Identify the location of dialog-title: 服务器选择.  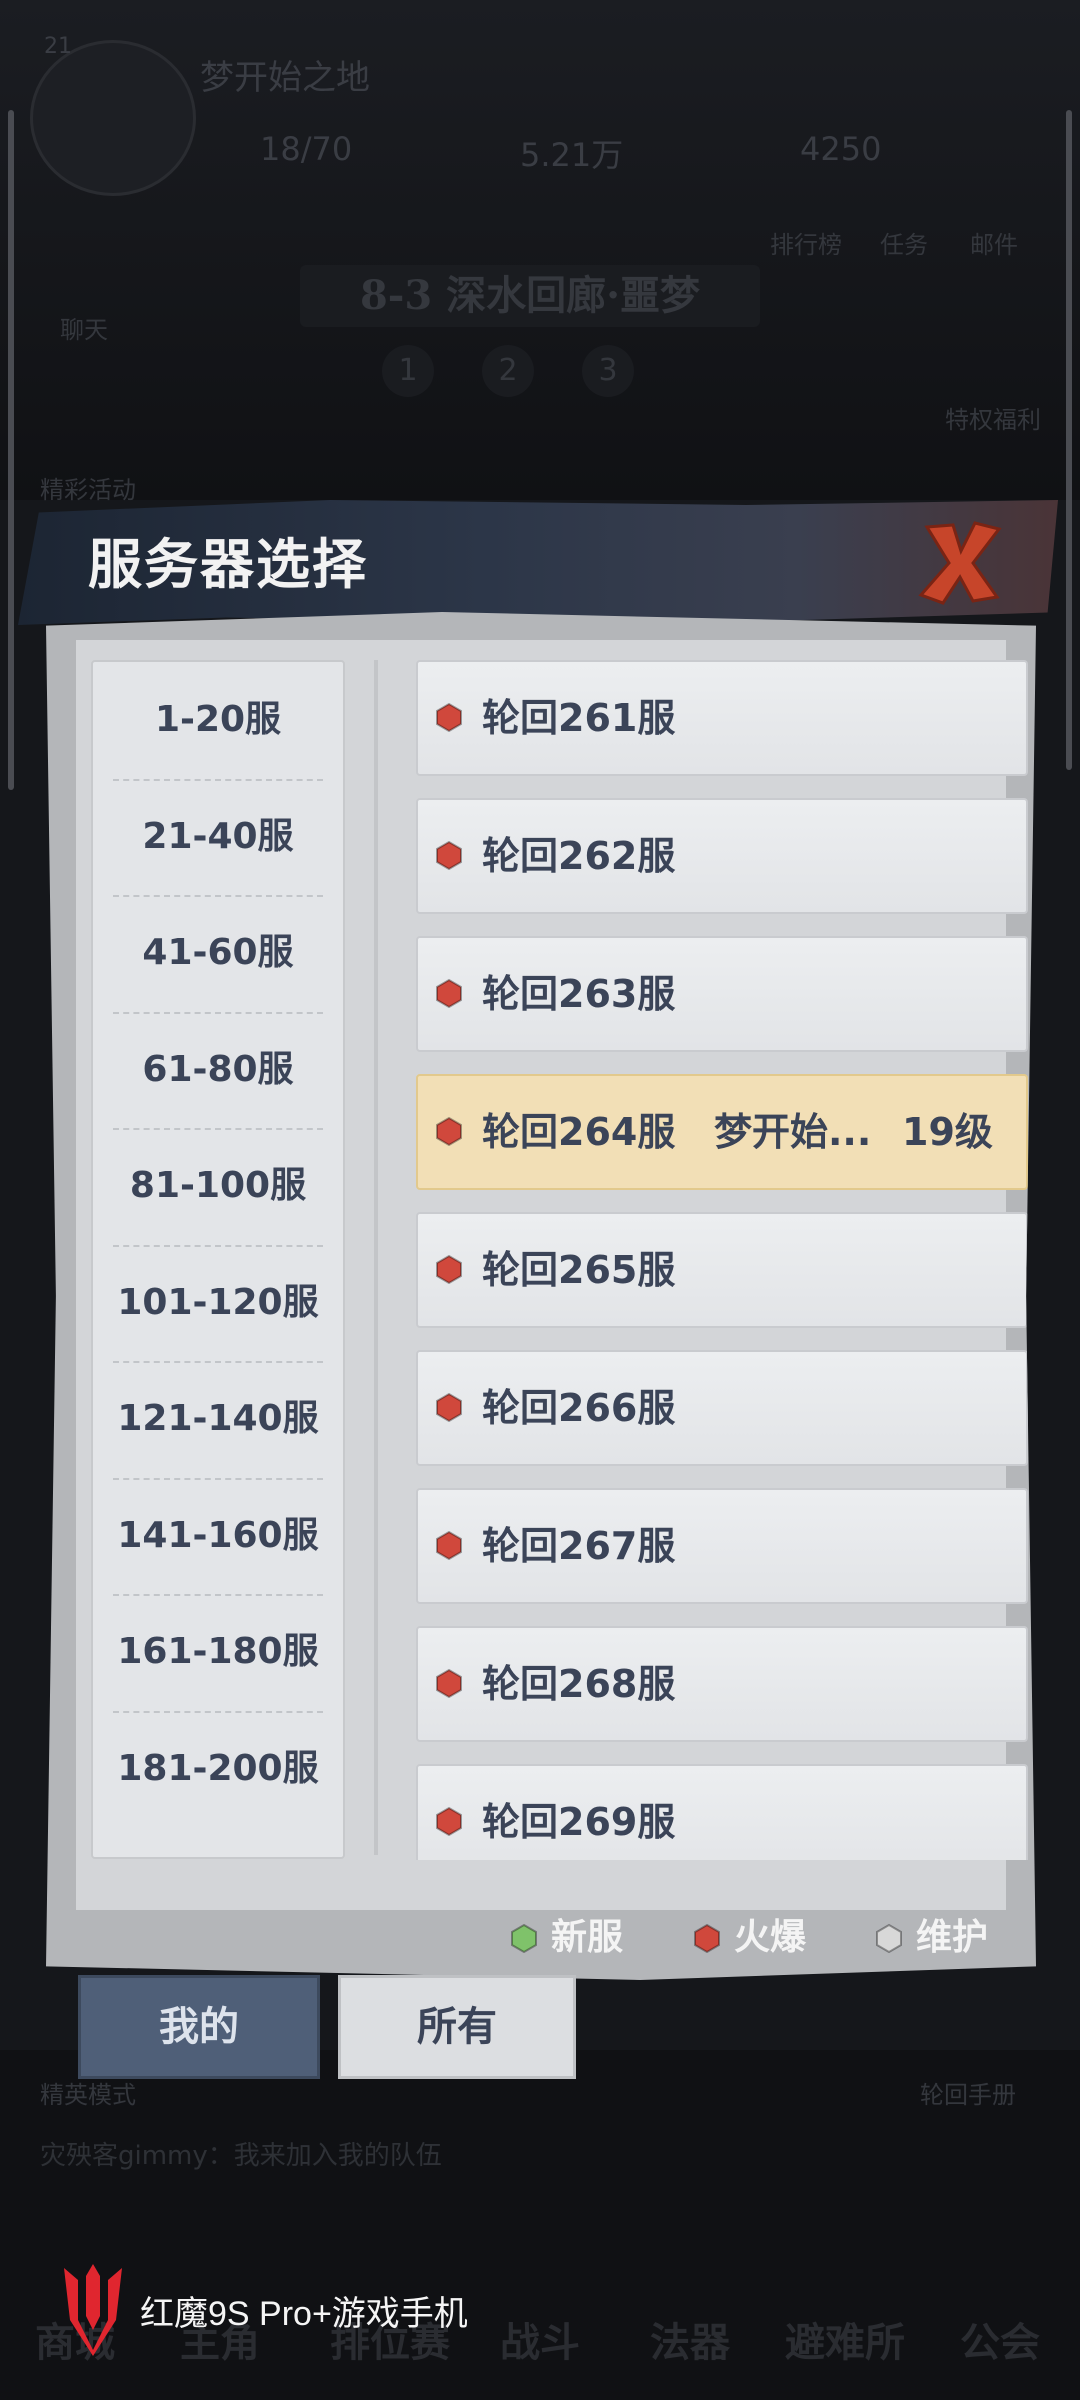
(228, 564).